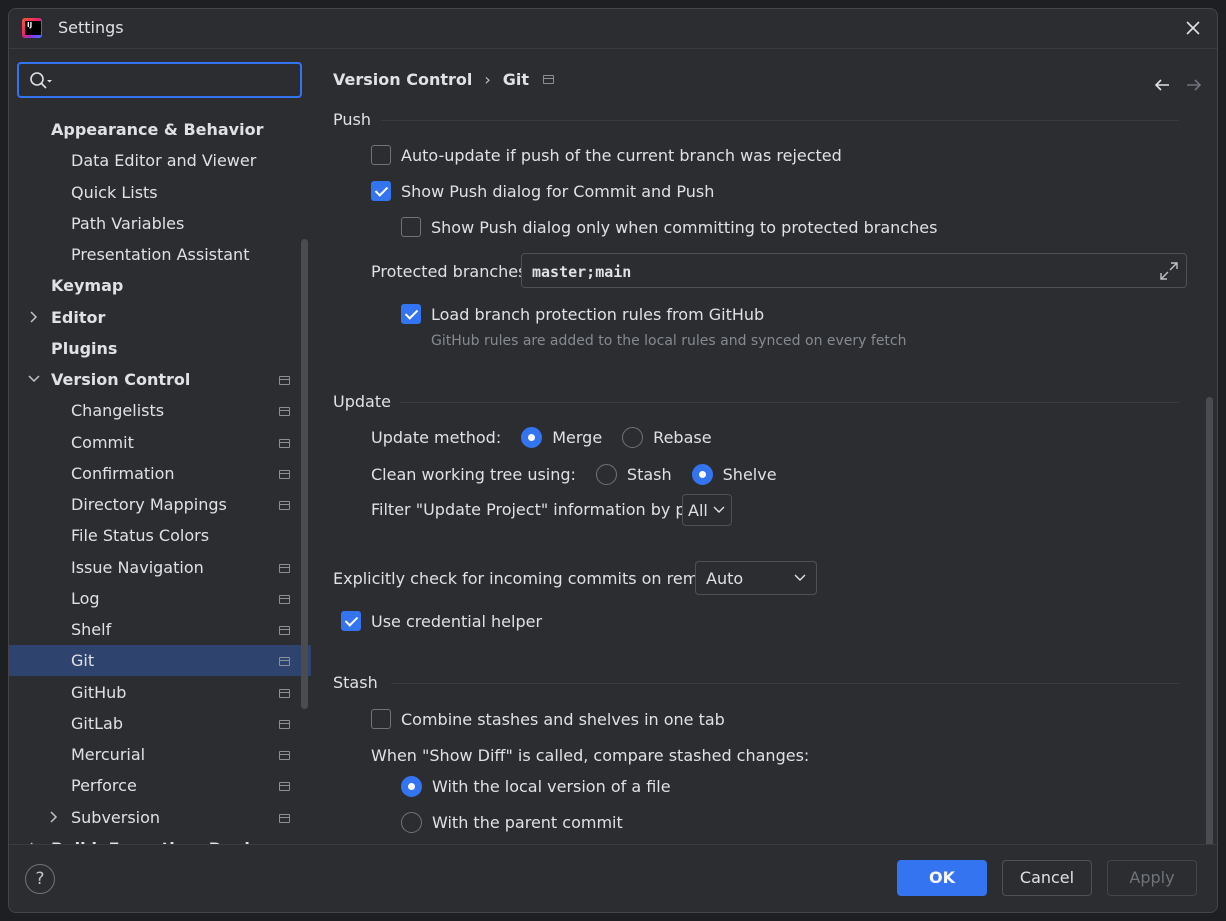 This screenshot has width=1226, height=921. What do you see at coordinates (355, 682) in the screenshot?
I see `stash-section-title: Stash` at bounding box center [355, 682].